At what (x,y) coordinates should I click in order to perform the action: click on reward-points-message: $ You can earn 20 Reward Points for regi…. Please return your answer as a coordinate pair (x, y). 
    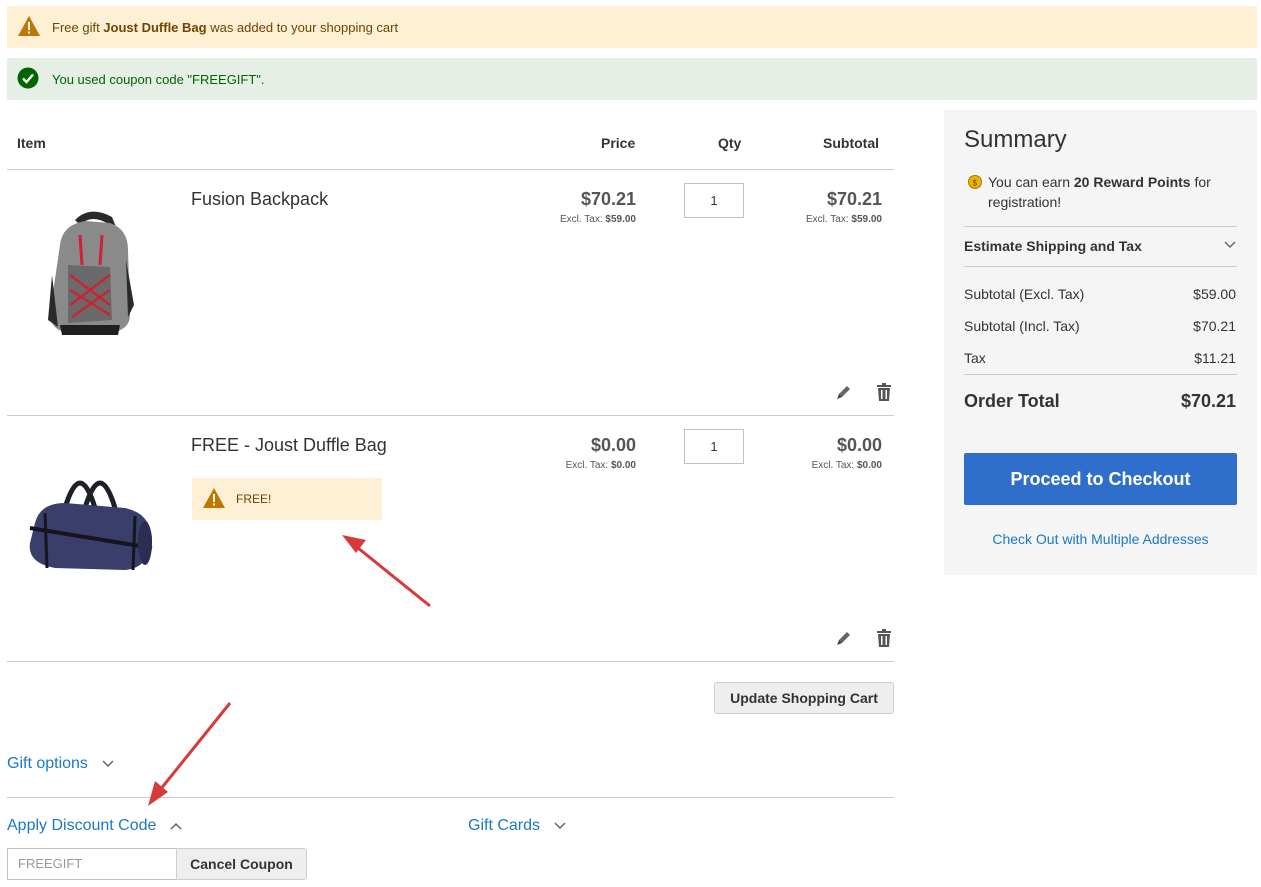
    Looking at the image, I should click on (1103, 192).